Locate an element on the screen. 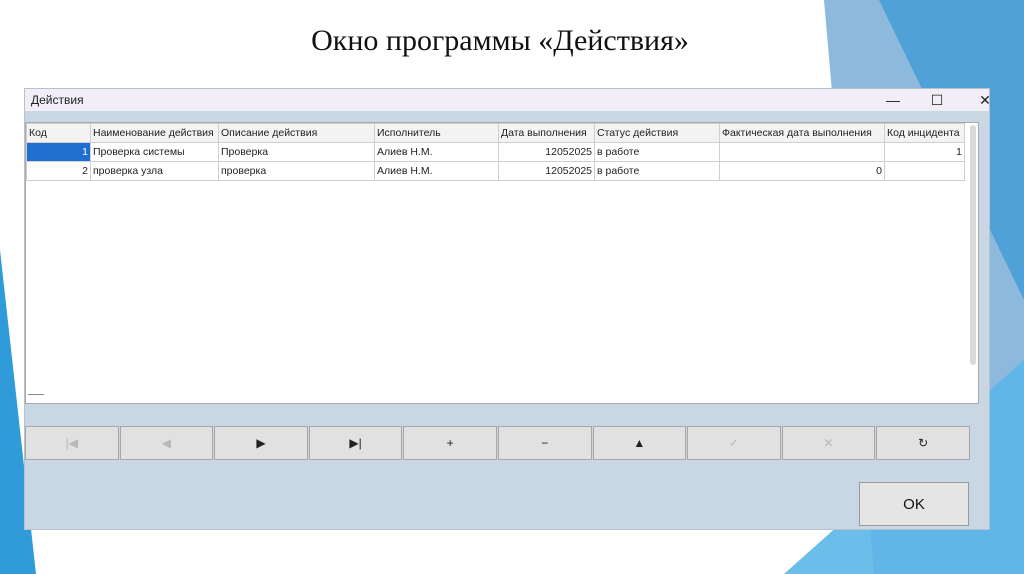  cancel-edit-icon: ✕ is located at coordinates (828, 443).